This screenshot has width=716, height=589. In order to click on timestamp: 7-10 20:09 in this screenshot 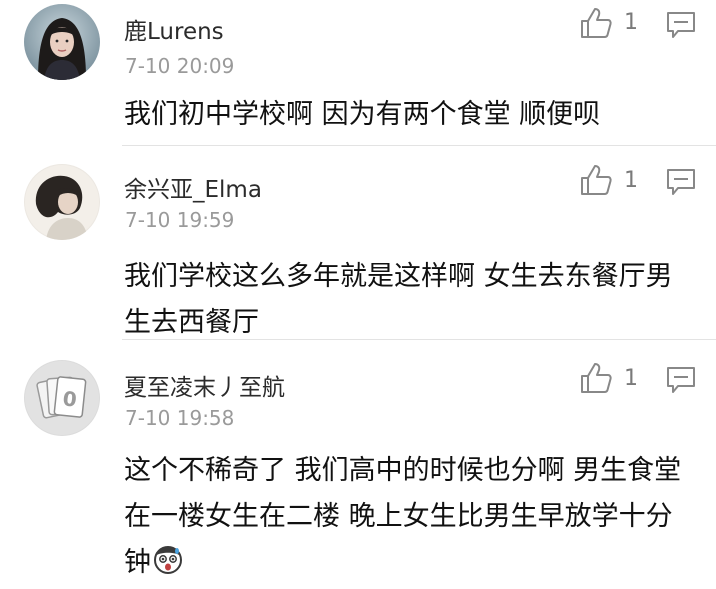, I will do `click(180, 66)`.